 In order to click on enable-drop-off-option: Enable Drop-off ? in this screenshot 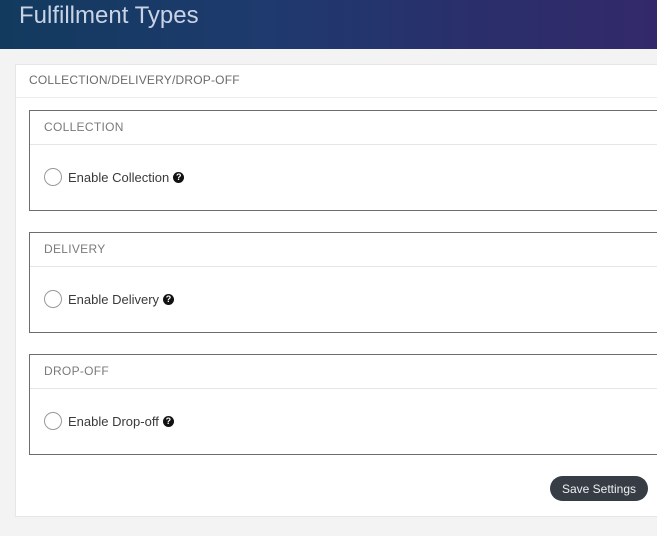, I will do `click(109, 421)`.